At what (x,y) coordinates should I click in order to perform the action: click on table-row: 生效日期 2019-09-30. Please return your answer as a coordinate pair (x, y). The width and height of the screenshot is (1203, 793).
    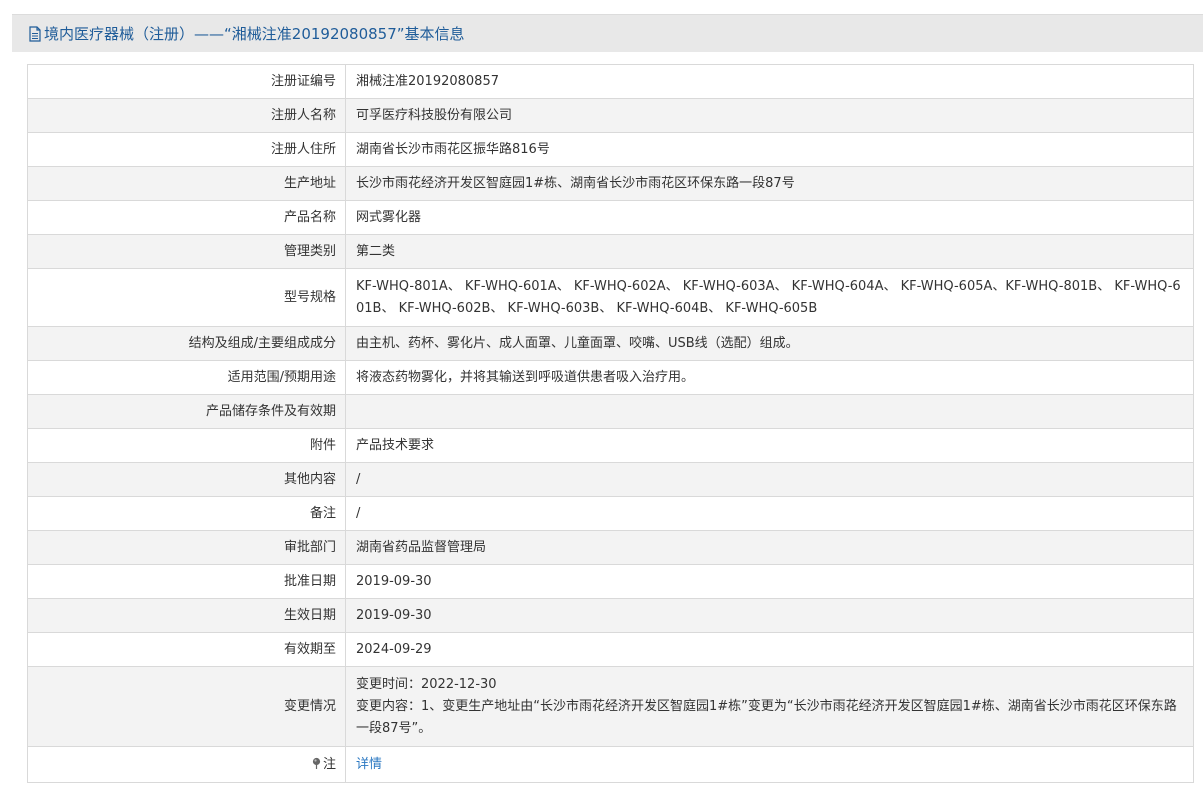
    Looking at the image, I should click on (610, 615).